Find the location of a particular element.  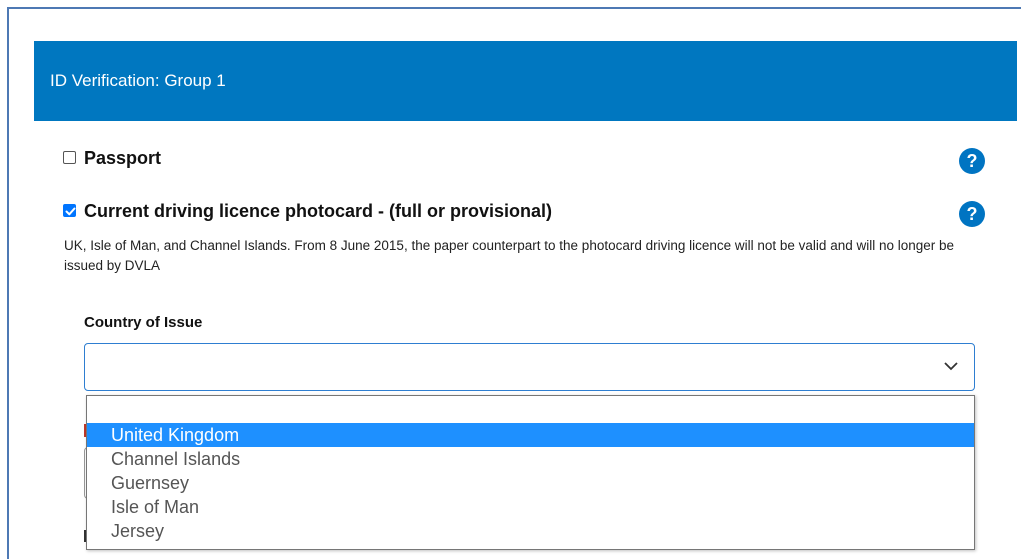

passport-checkbox is located at coordinates (69, 157).